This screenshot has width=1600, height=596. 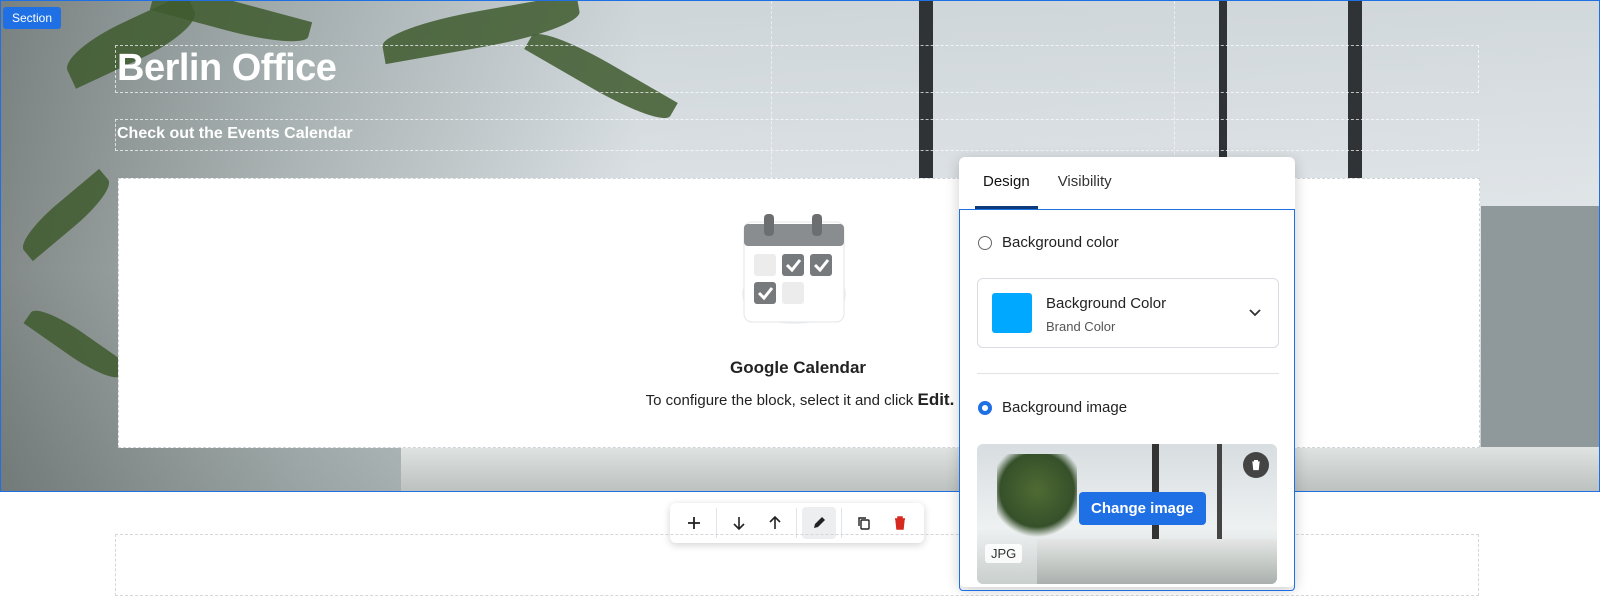 I want to click on tab-visibility: Visibility, so click(x=1085, y=183).